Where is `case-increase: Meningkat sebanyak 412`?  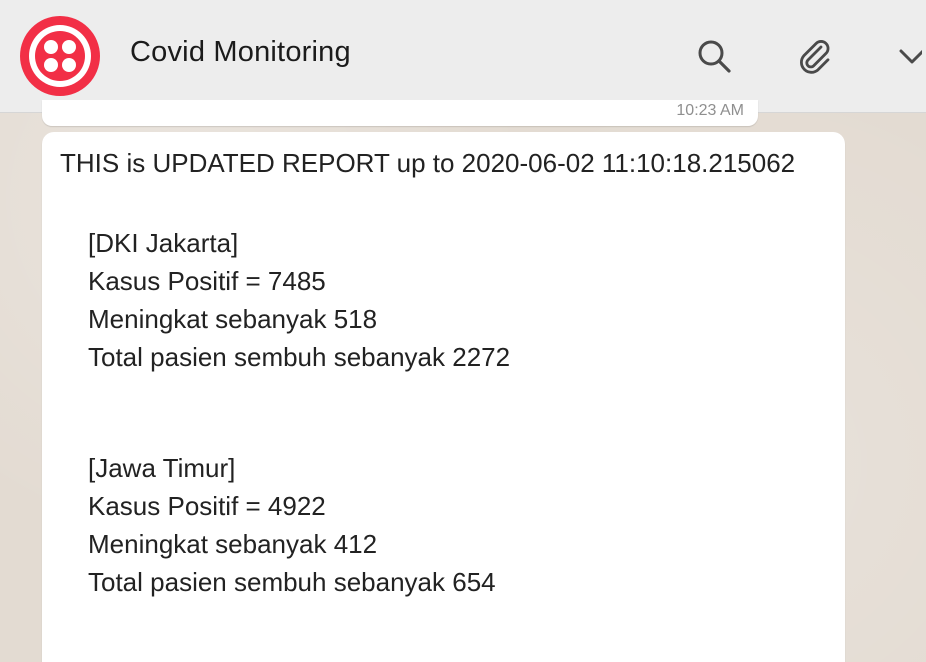
case-increase: Meningkat sebanyak 412 is located at coordinates (233, 544).